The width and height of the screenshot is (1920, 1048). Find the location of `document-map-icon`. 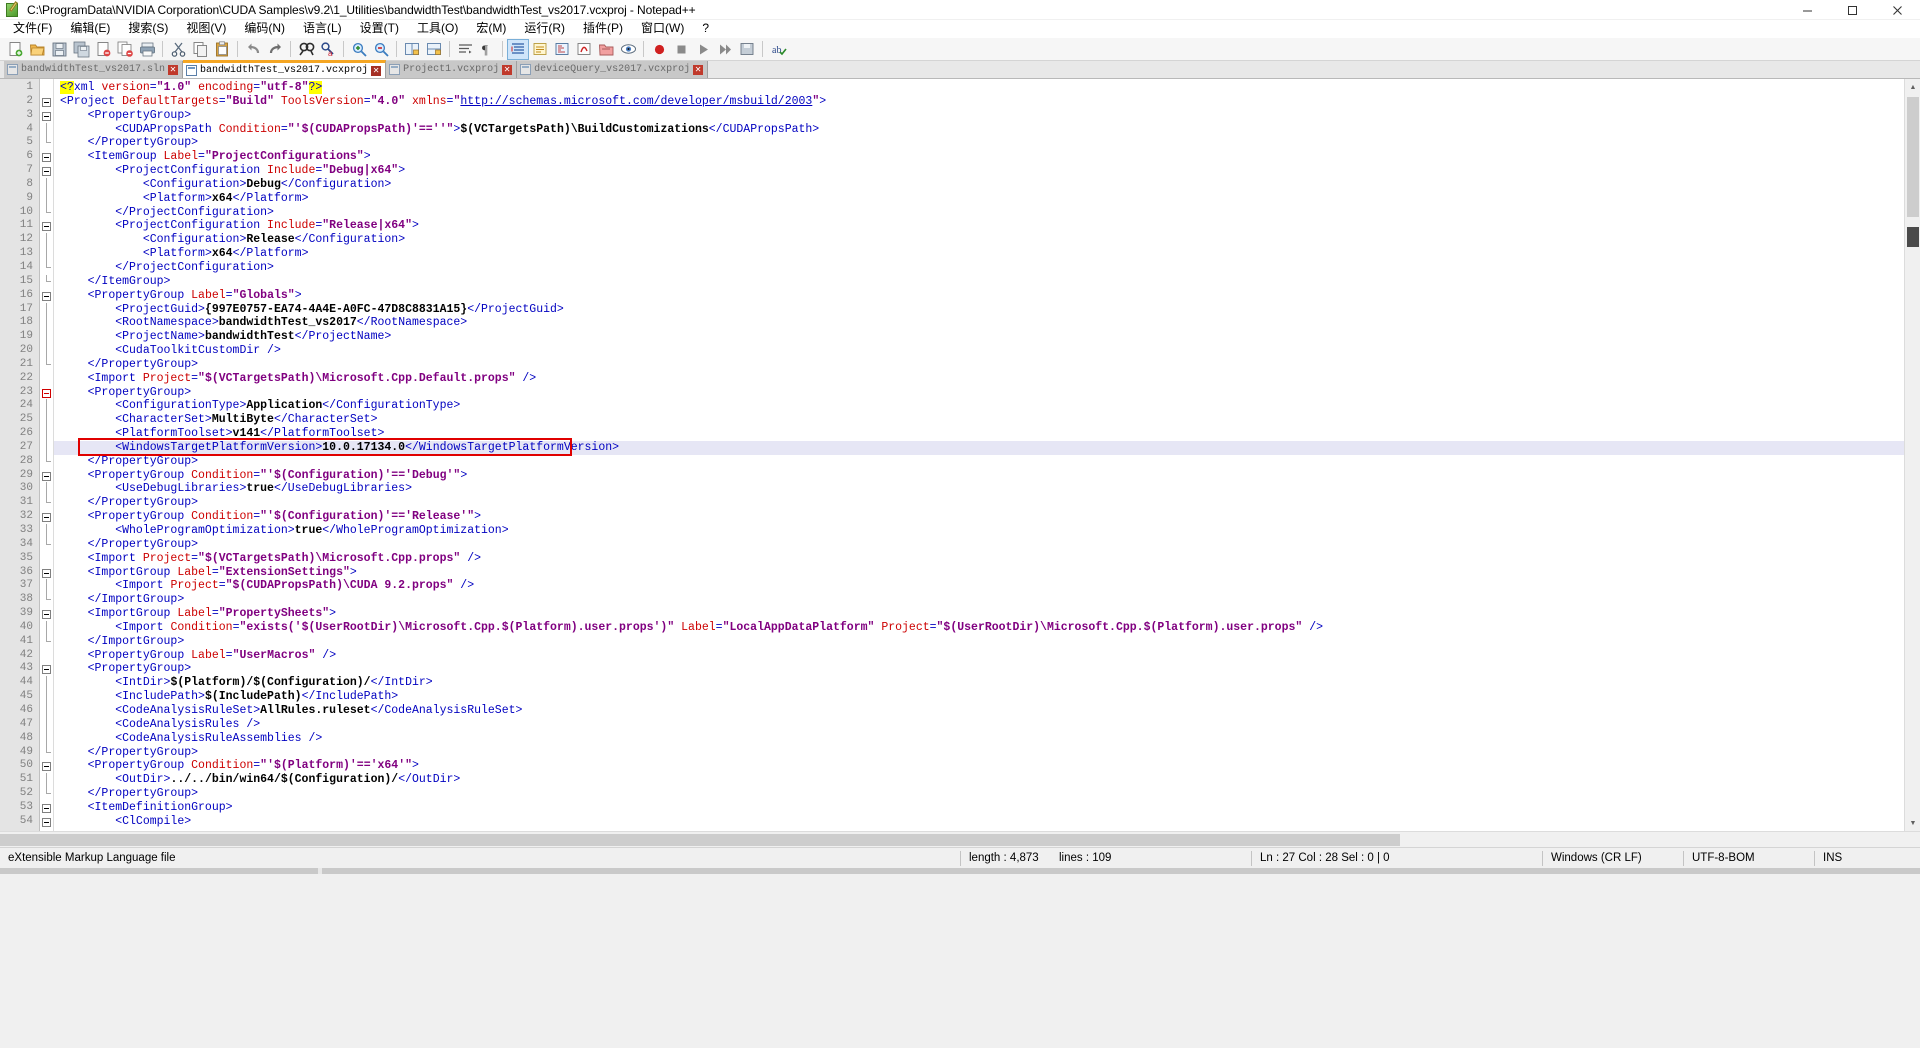

document-map-icon is located at coordinates (562, 49).